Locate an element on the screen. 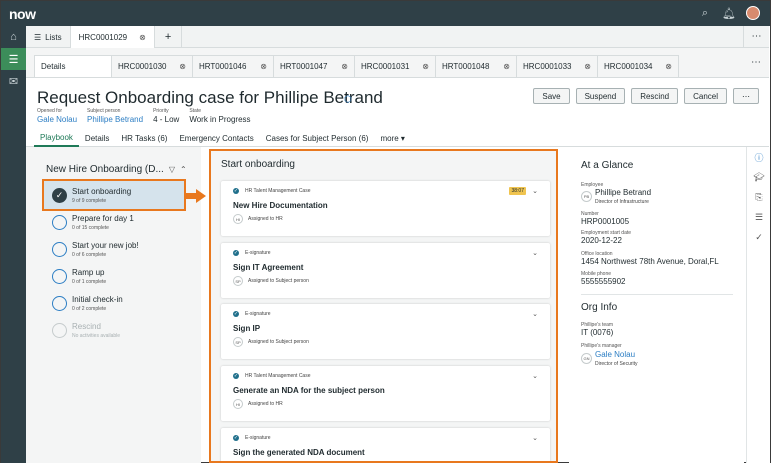  check-icon: ✓ is located at coordinates (759, 237).